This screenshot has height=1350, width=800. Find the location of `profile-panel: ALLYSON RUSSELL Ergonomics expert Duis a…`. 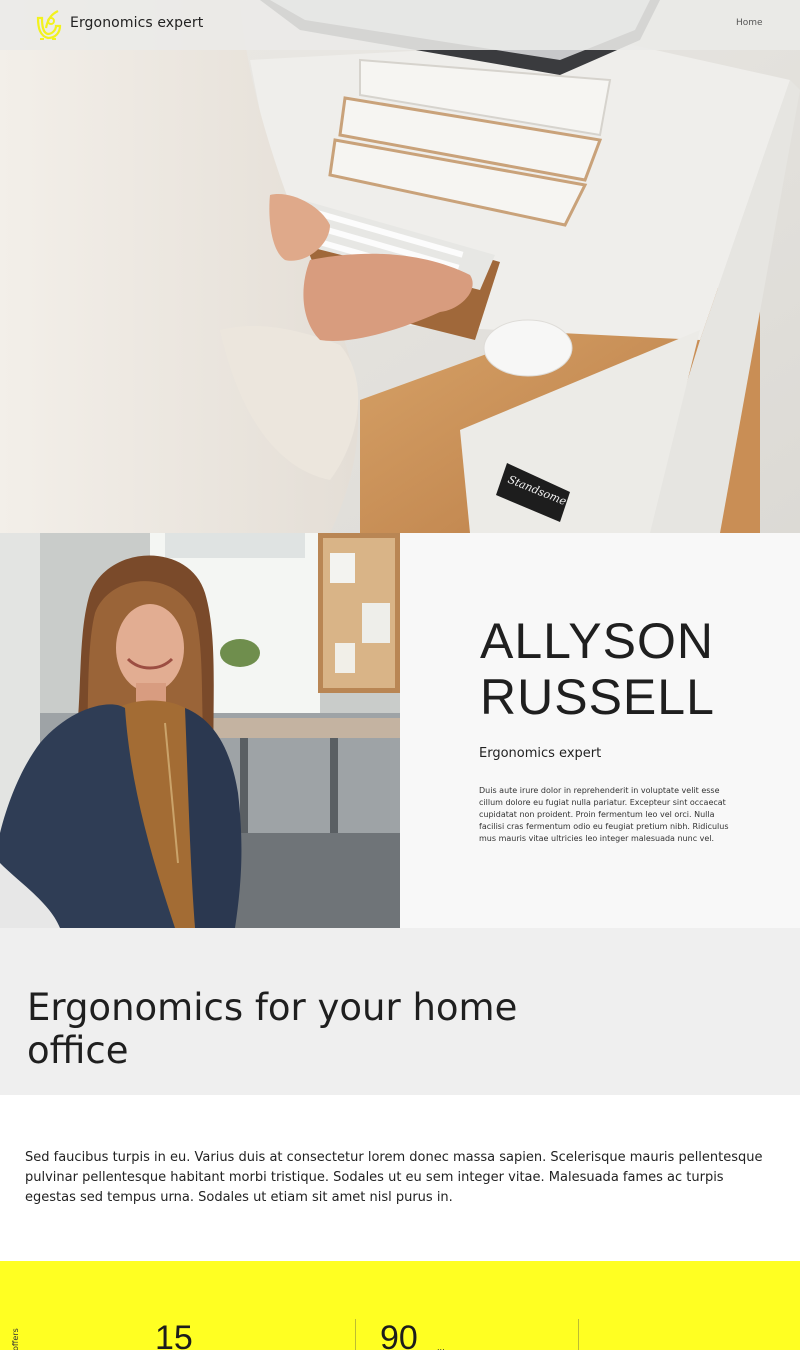

profile-panel: ALLYSON RUSSELL Ergonomics expert Duis a… is located at coordinates (600, 730).